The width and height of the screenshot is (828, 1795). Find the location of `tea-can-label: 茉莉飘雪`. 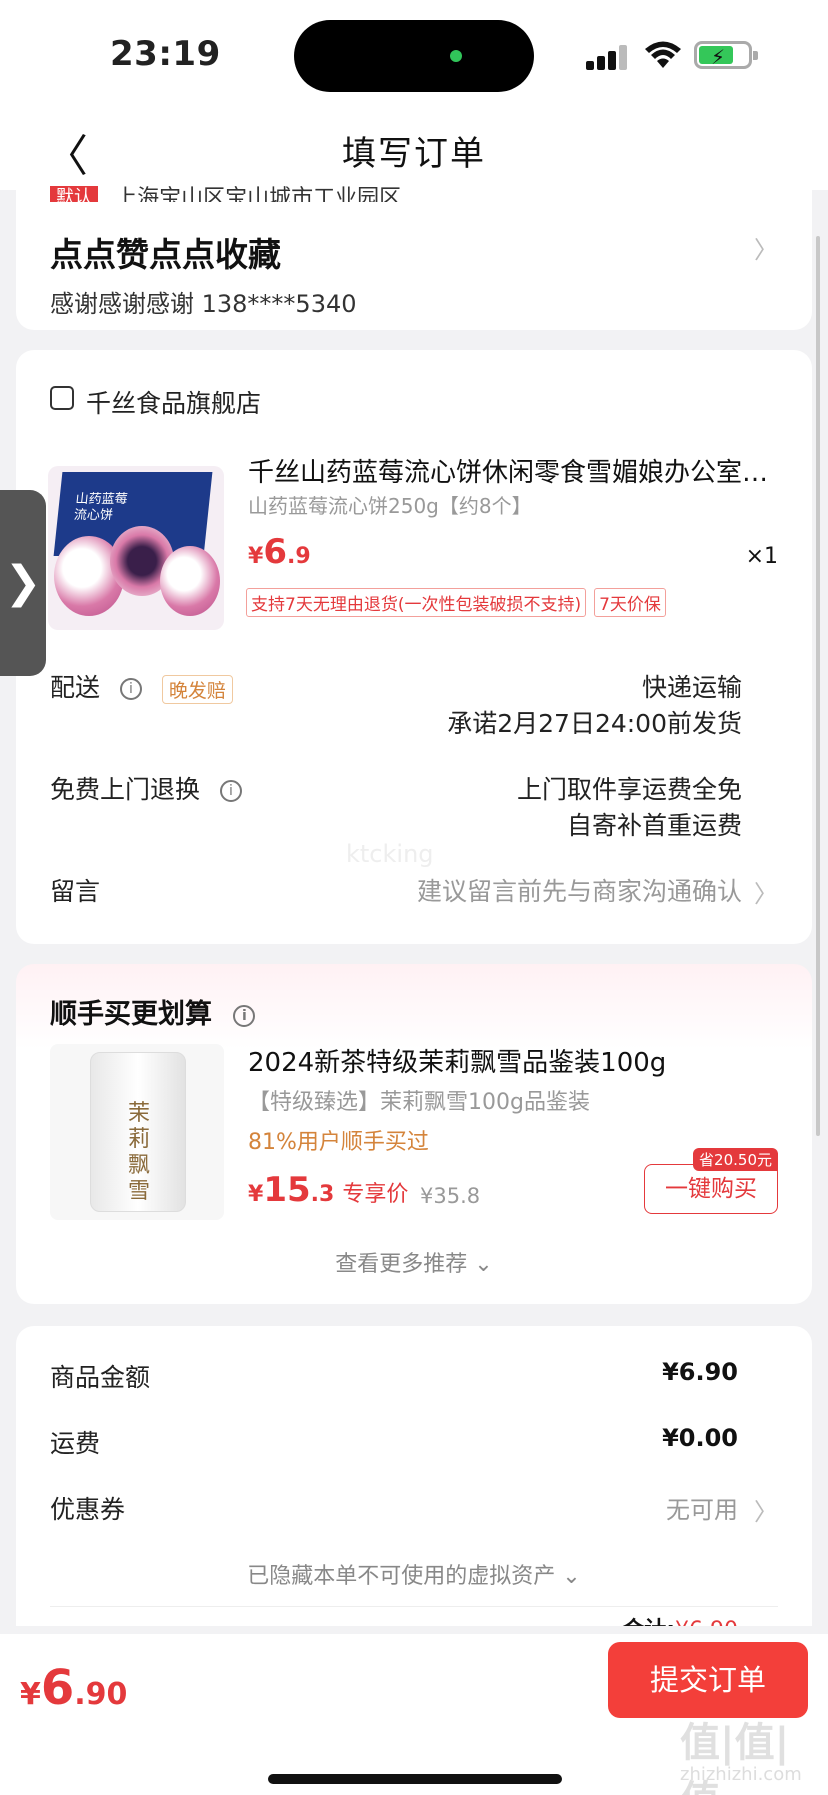

tea-can-label: 茉莉飘雪 is located at coordinates (138, 1152).